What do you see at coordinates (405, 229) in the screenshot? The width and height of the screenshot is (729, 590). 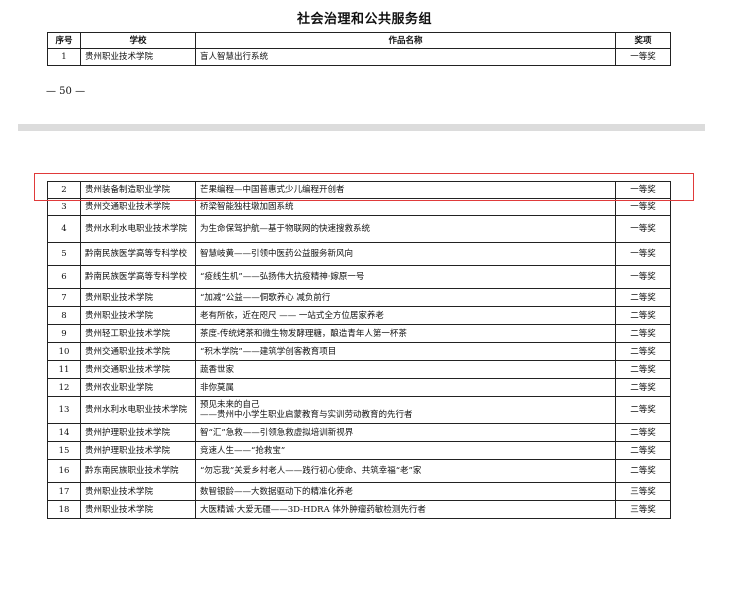 I see `cell-work: 为生命保驾护航—基于物联网的快速搜救系统` at bounding box center [405, 229].